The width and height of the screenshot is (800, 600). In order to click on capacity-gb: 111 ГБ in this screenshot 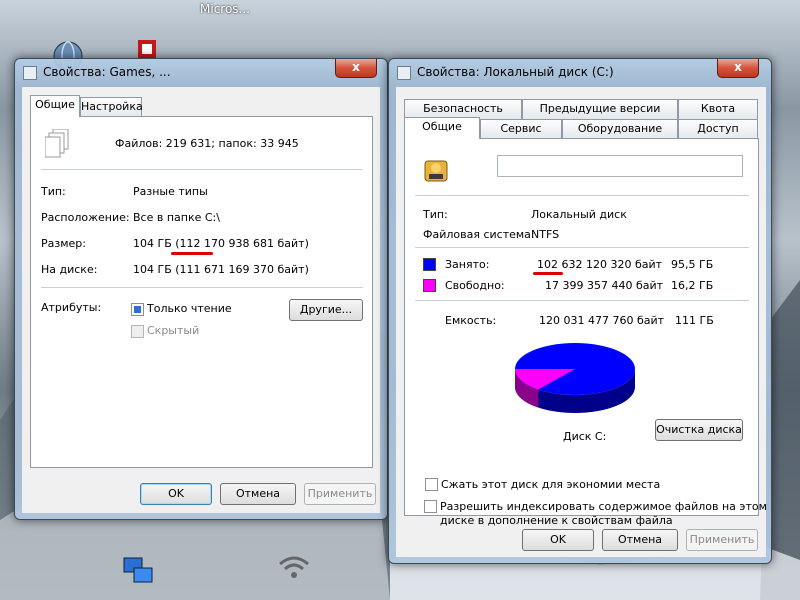, I will do `click(694, 320)`.